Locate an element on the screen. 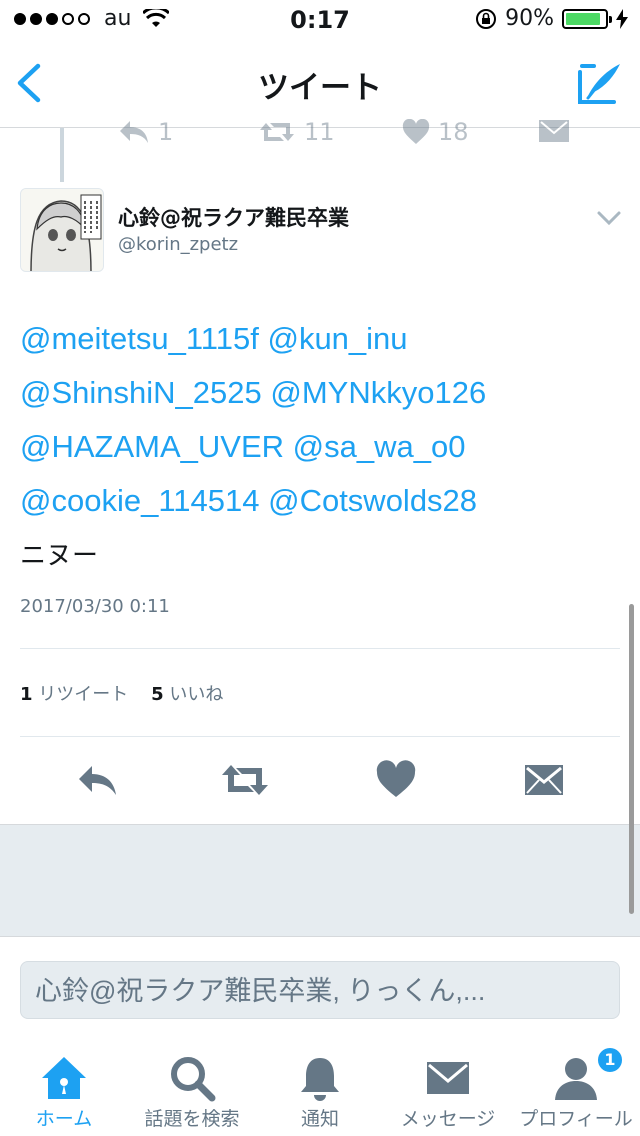 The height and width of the screenshot is (1136, 640). tab-profile: 1 プロフィール is located at coordinates (576, 1089).